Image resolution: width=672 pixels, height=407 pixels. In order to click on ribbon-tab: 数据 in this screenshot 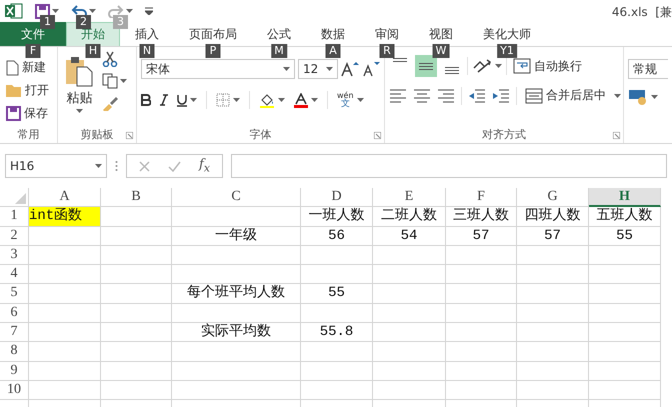, I will do `click(333, 34)`.